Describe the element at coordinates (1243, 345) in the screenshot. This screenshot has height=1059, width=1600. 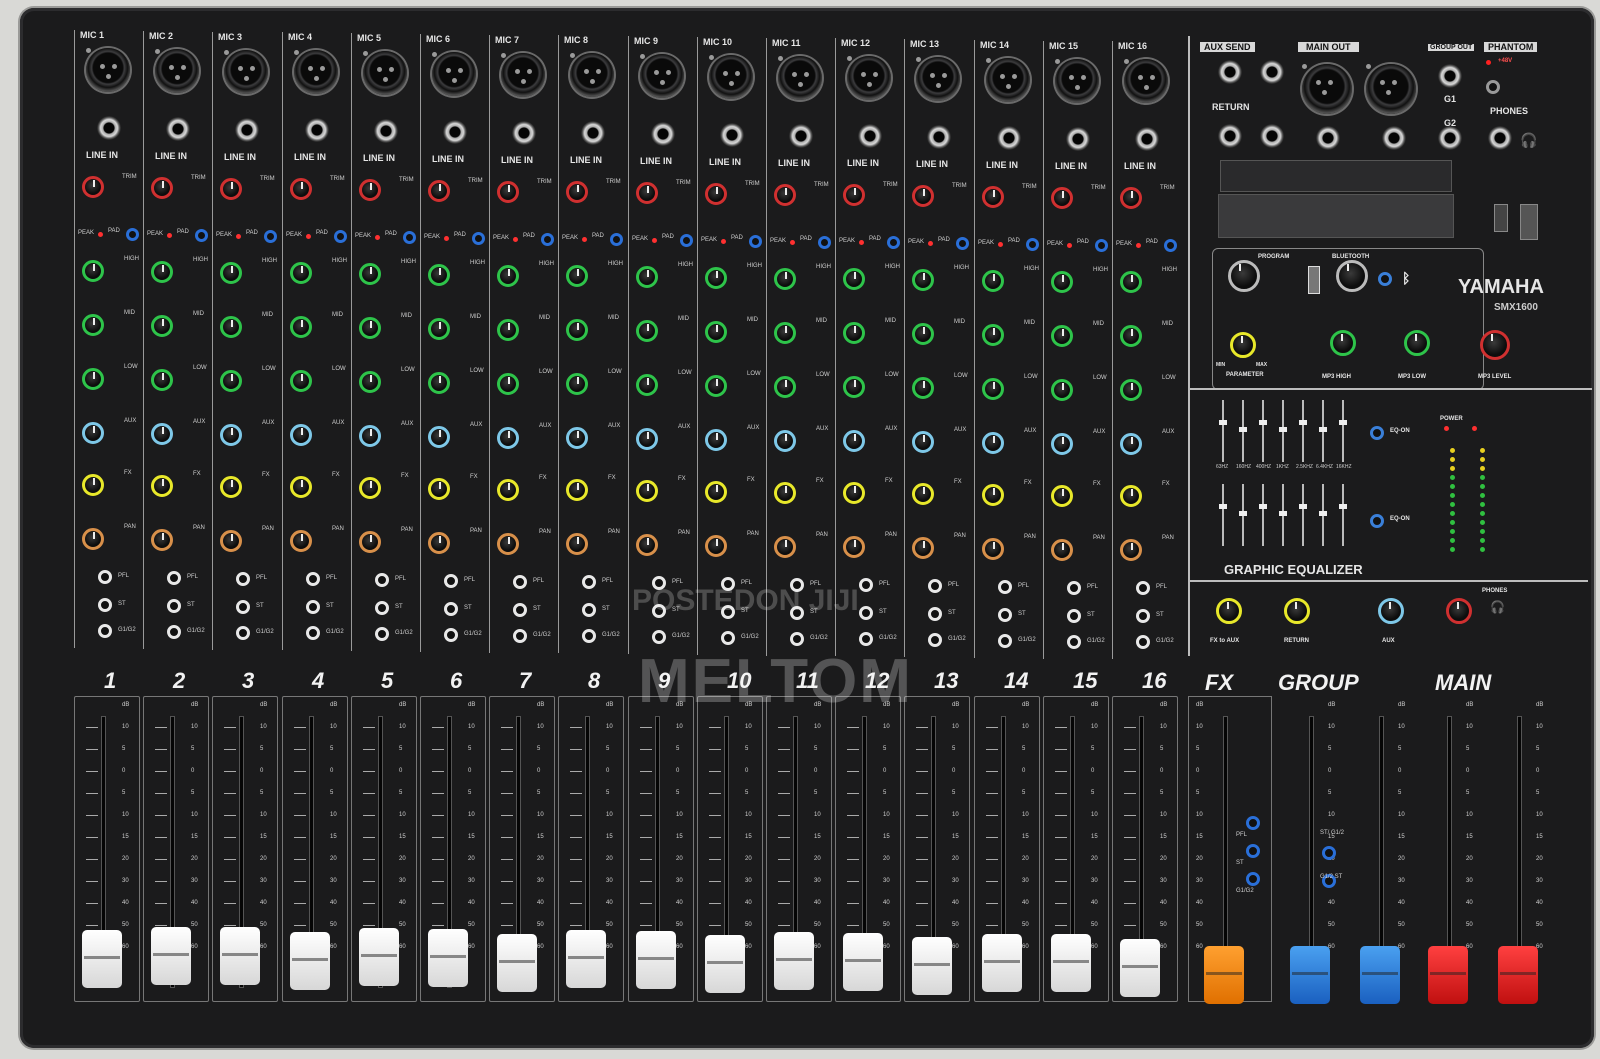
I see `fx-parameter-knob` at that location.